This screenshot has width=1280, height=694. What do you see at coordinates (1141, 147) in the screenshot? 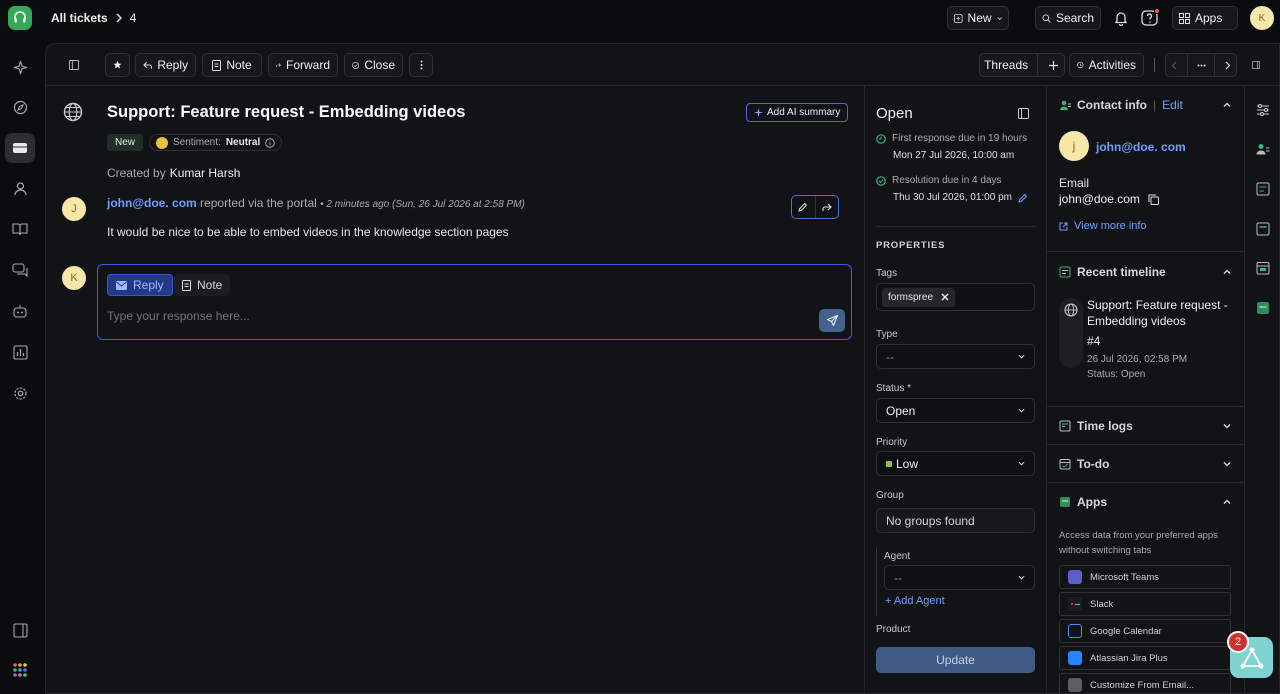
I see `contact-name: john@doe. com` at bounding box center [1141, 147].